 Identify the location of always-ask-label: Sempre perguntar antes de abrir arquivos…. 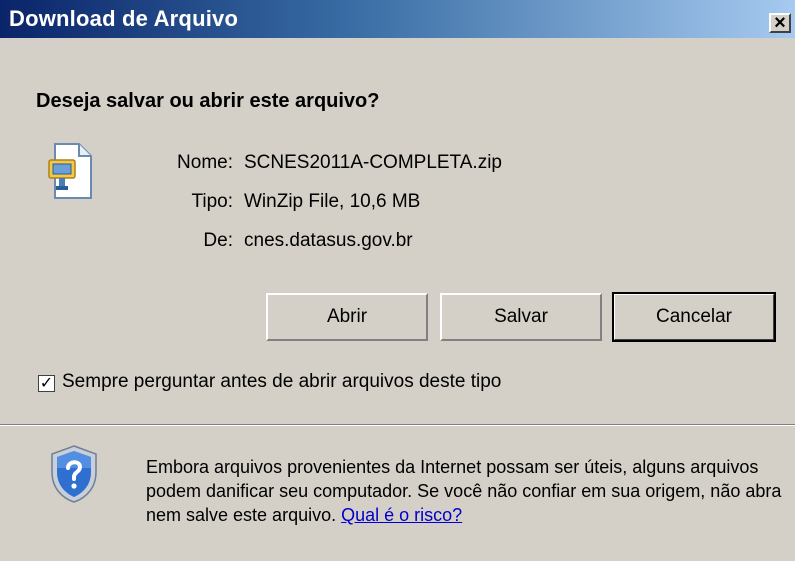
(281, 382).